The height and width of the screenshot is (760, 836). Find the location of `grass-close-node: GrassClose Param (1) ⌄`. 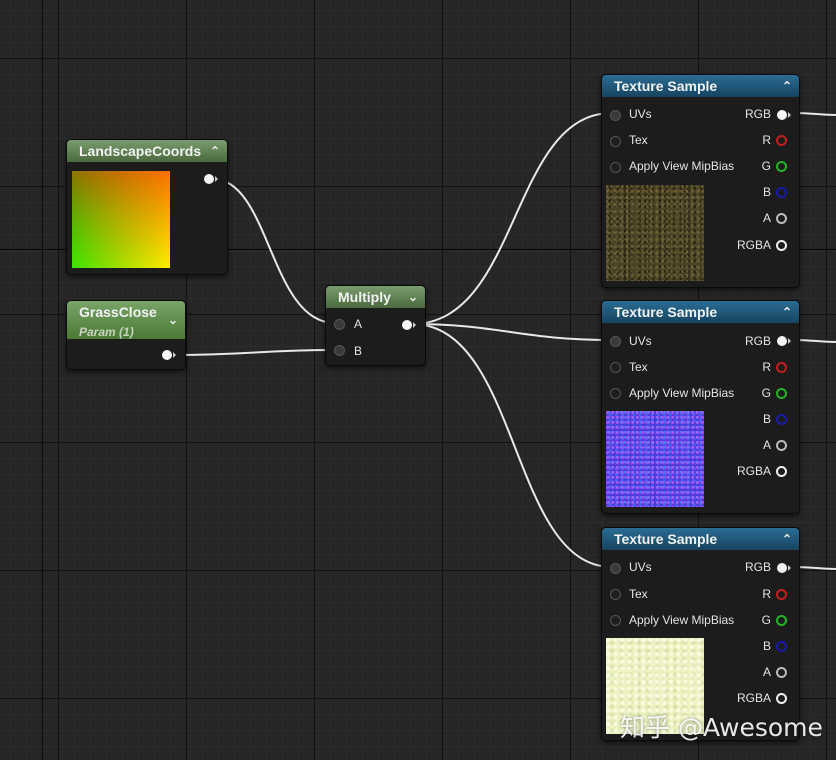

grass-close-node: GrassClose Param (1) ⌄ is located at coordinates (126, 335).